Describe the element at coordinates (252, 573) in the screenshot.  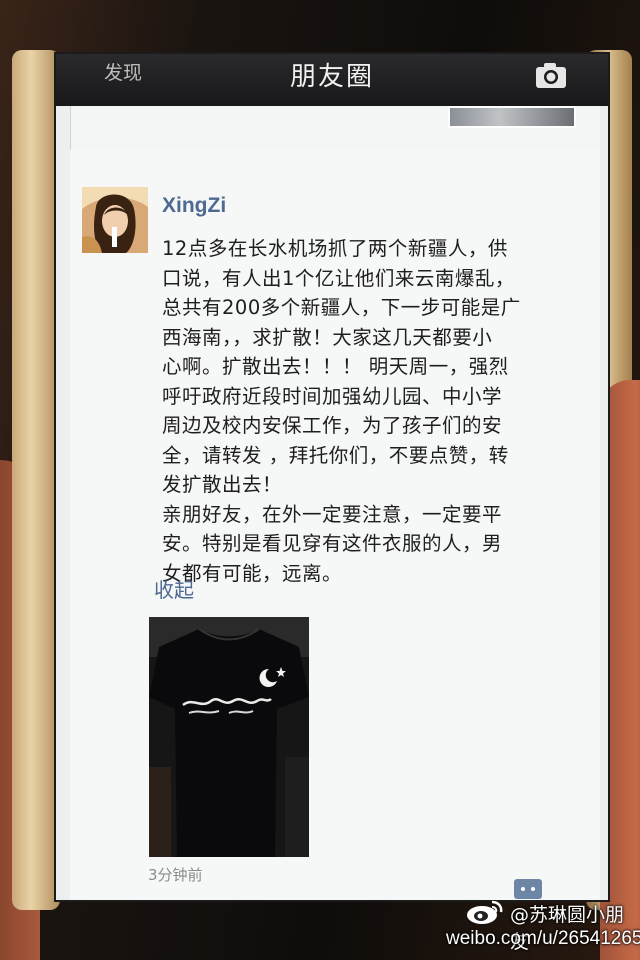
I see `post-text-line: 女都有可能，远离。` at that location.